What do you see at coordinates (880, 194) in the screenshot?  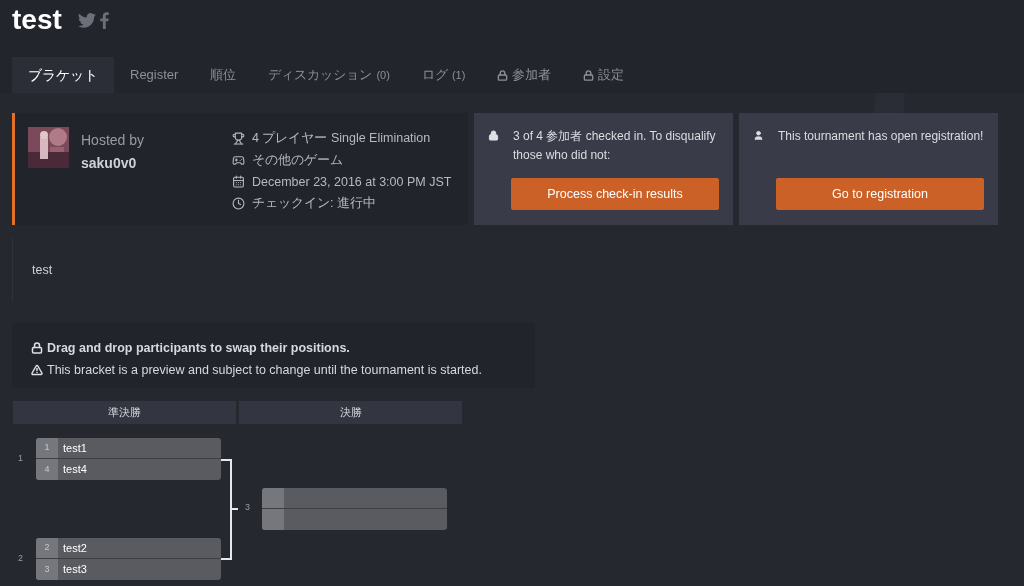 I see `go-to-registration-button: Go to registration` at bounding box center [880, 194].